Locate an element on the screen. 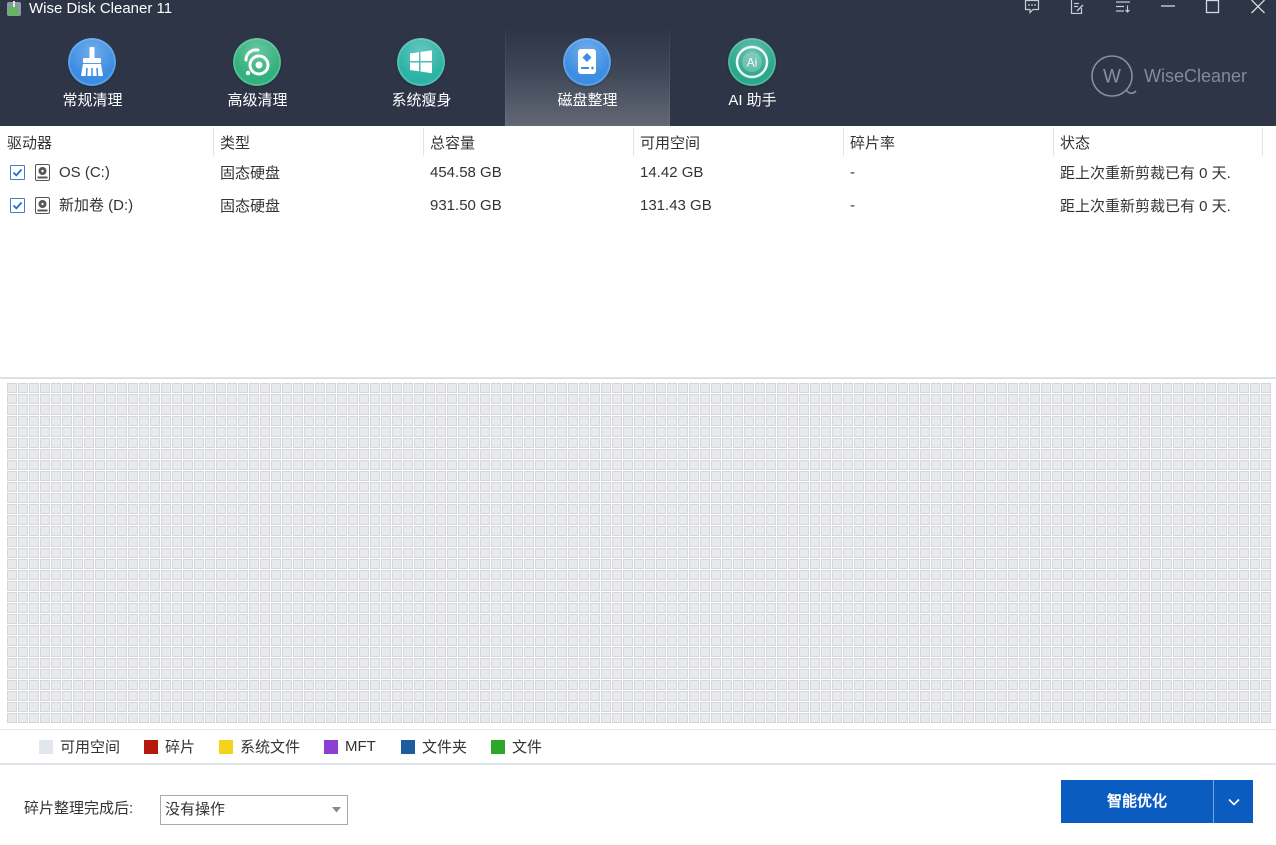  column-header-drive: 驱动器 is located at coordinates (106, 142).